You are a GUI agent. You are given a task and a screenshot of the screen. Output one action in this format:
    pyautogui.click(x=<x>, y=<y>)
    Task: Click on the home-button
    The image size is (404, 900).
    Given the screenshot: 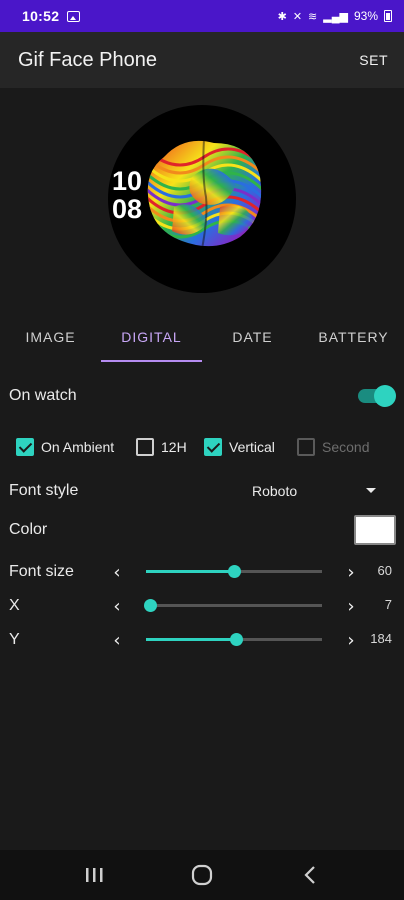 What is the action you would take?
    pyautogui.click(x=202, y=875)
    